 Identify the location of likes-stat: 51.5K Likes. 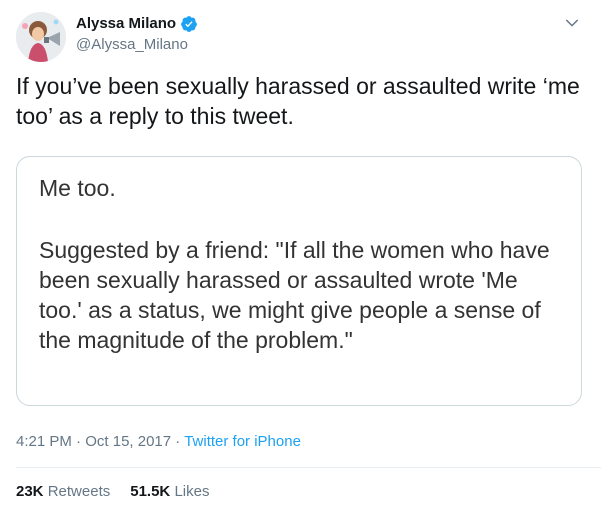
(169, 492).